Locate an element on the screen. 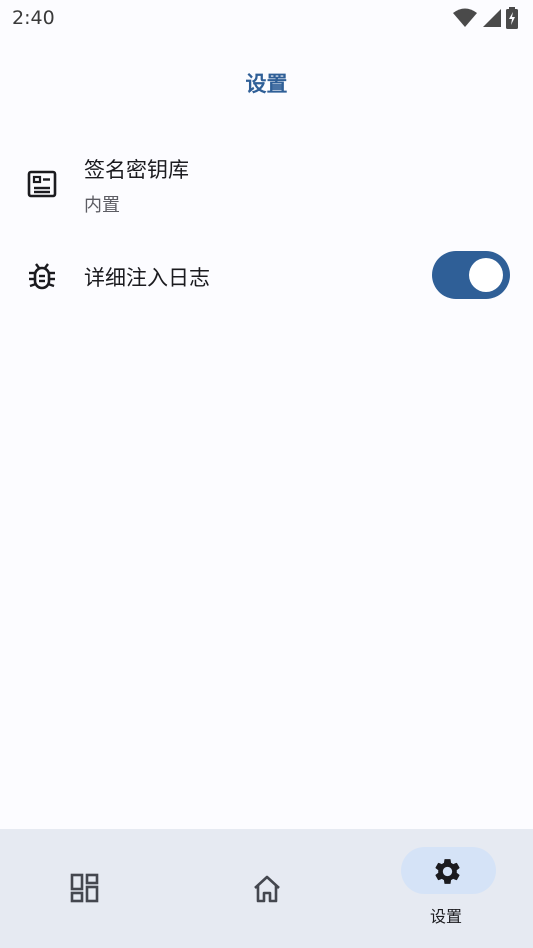  verbose-log-setting-row: 详细注入日志 is located at coordinates (266, 276).